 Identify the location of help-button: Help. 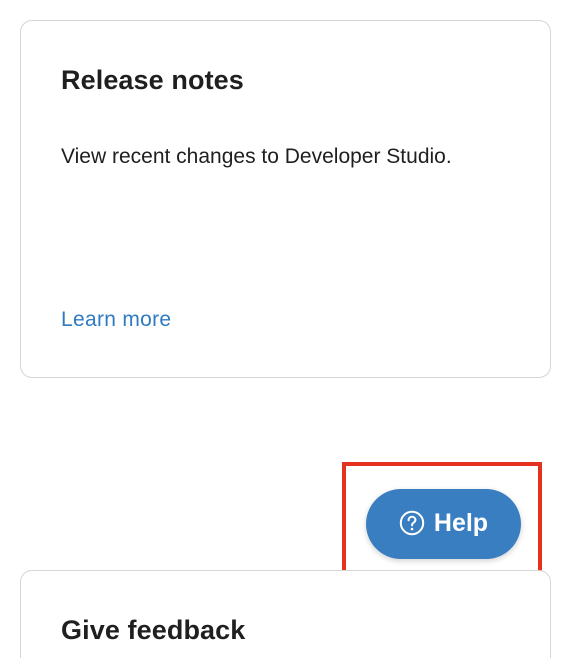
(443, 524).